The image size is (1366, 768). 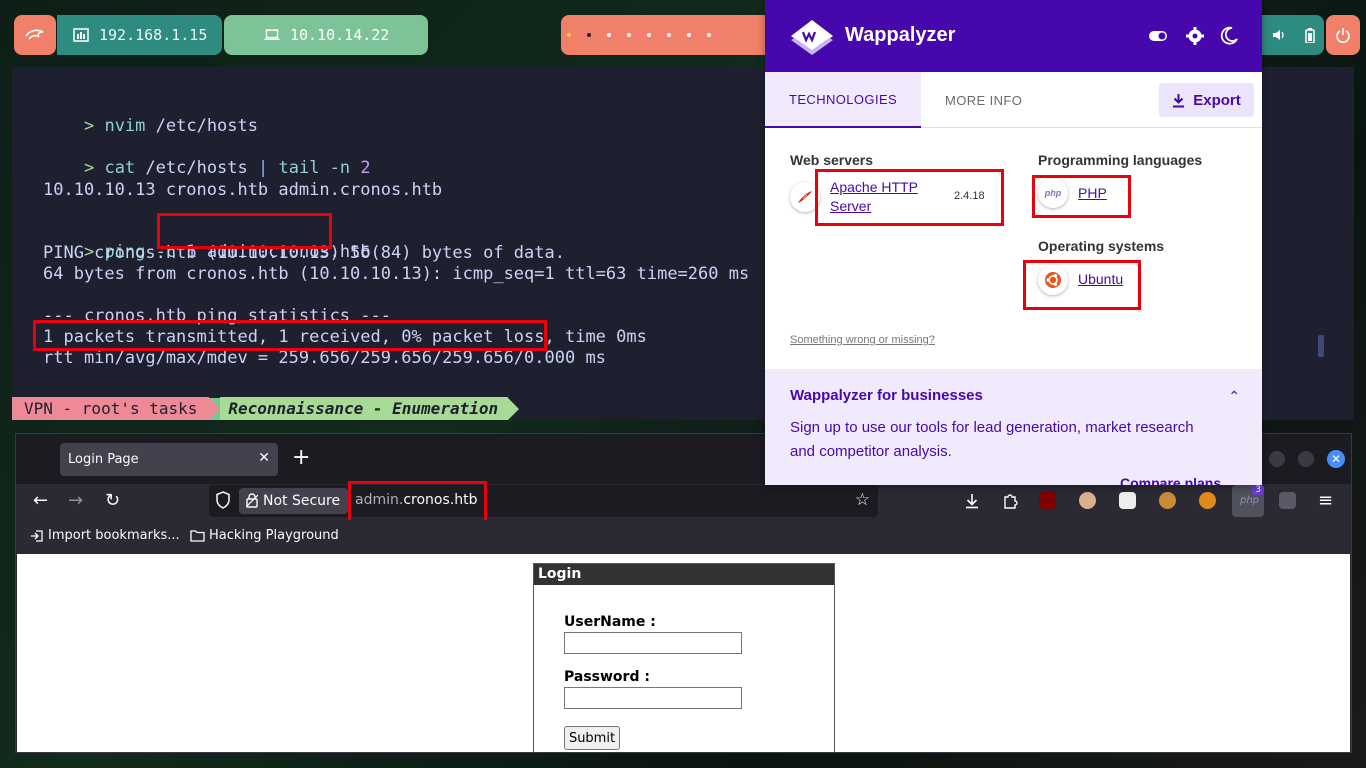 I want to click on tab-more-info: MORE INFO, so click(x=983, y=100).